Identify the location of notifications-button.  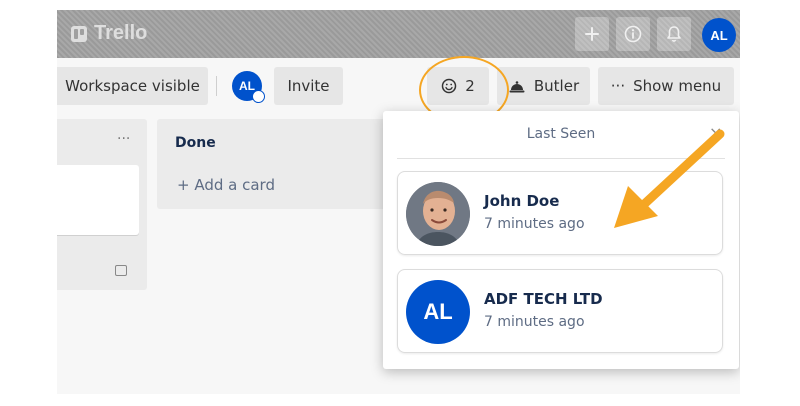
(674, 34).